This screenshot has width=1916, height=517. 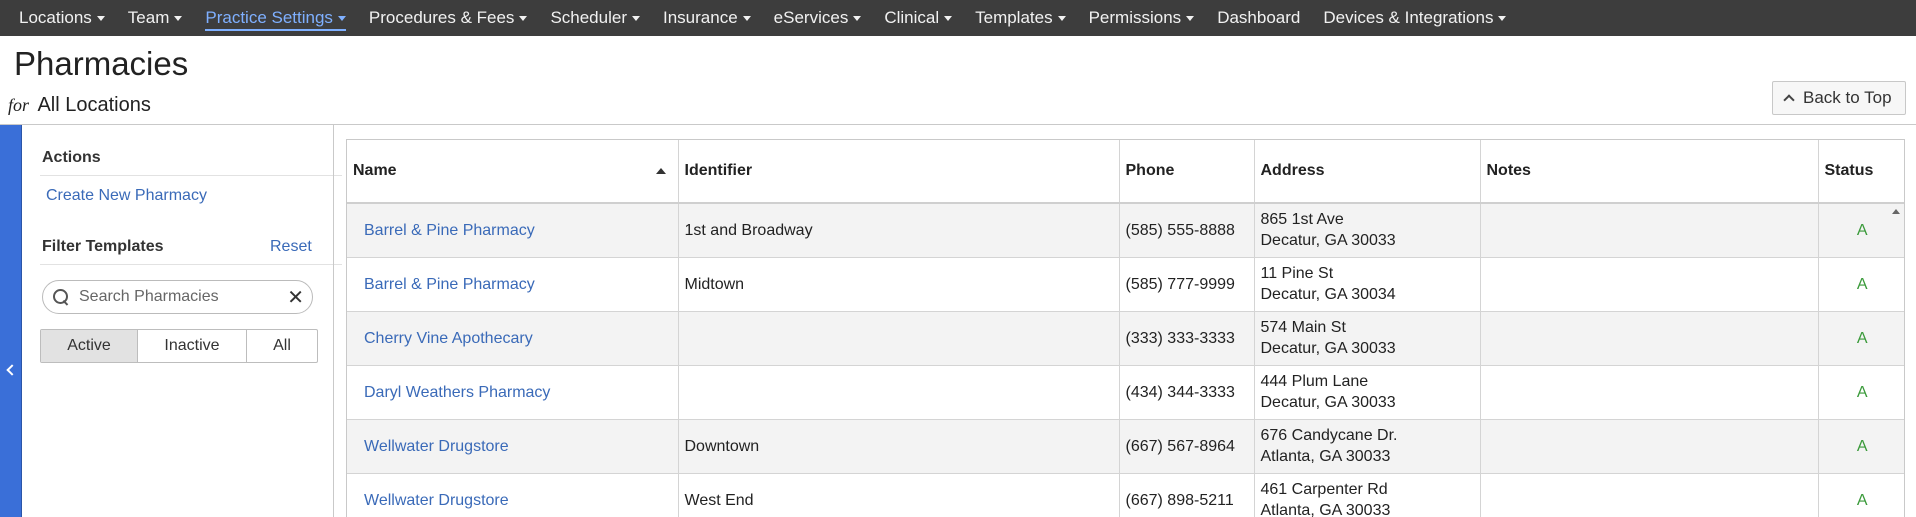 What do you see at coordinates (1187, 172) in the screenshot?
I see `column-header-phone: Phone` at bounding box center [1187, 172].